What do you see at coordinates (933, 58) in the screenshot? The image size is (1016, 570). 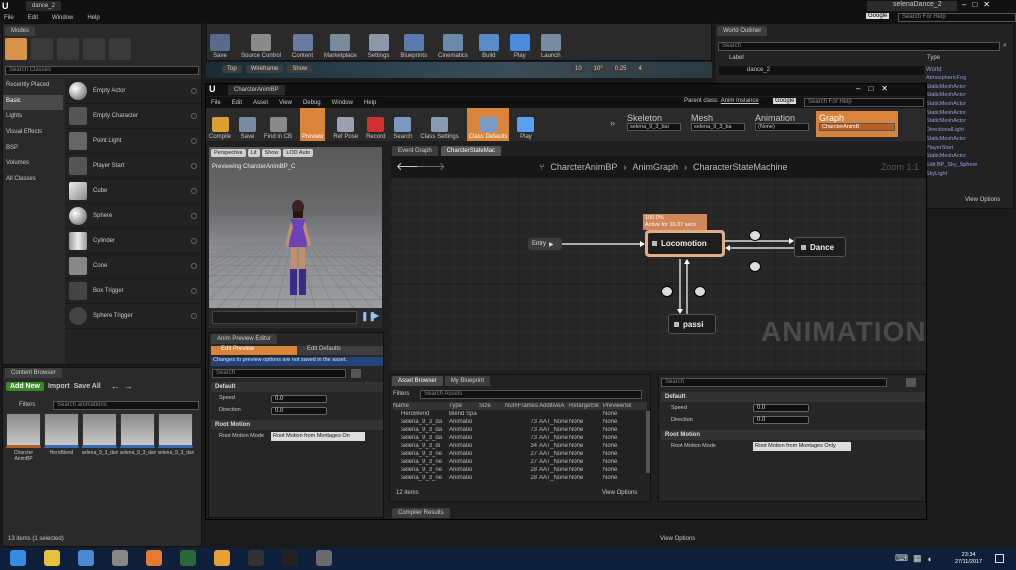 I see `outliner-type-header: Type` at bounding box center [933, 58].